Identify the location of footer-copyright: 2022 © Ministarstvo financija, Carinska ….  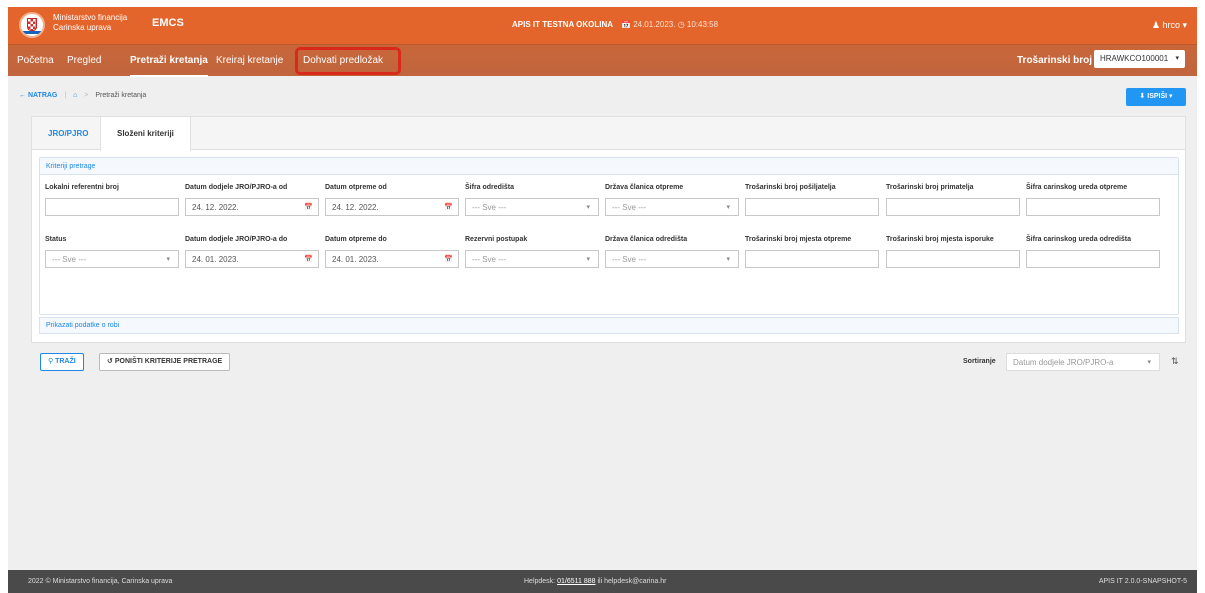
(100, 581).